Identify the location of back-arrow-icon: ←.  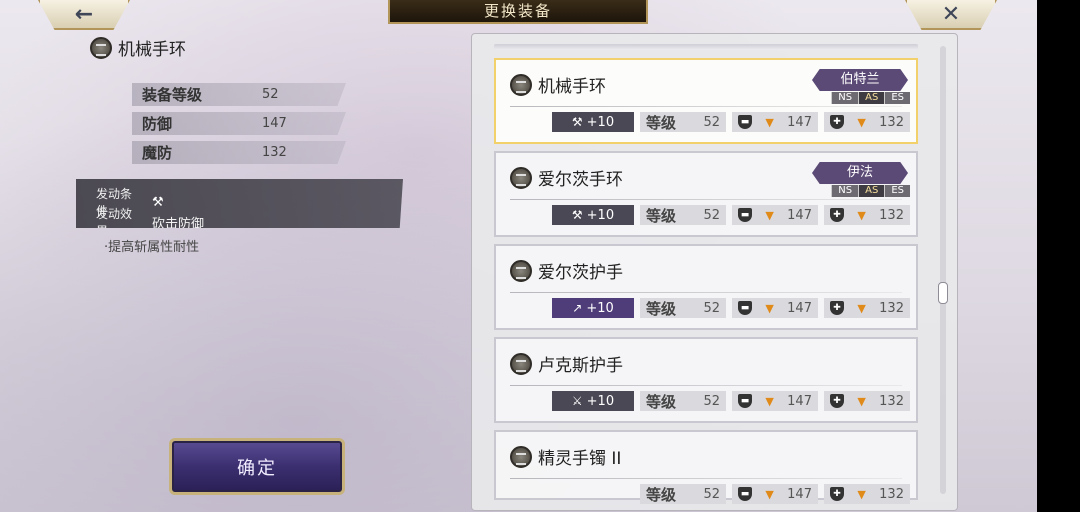
(84, 14).